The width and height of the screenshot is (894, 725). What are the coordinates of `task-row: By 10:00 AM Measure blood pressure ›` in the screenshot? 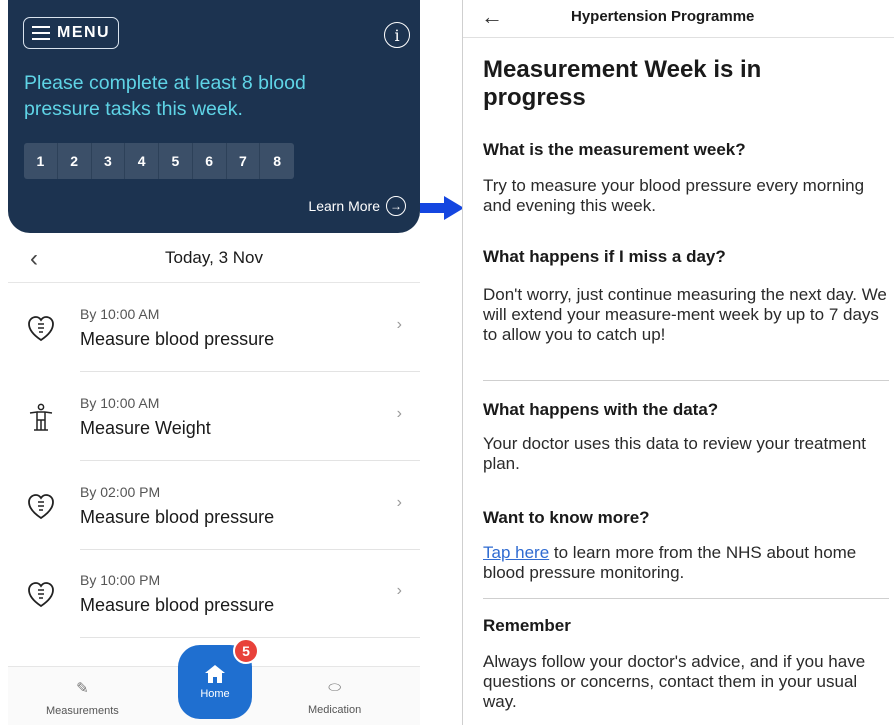 It's located at (214, 328).